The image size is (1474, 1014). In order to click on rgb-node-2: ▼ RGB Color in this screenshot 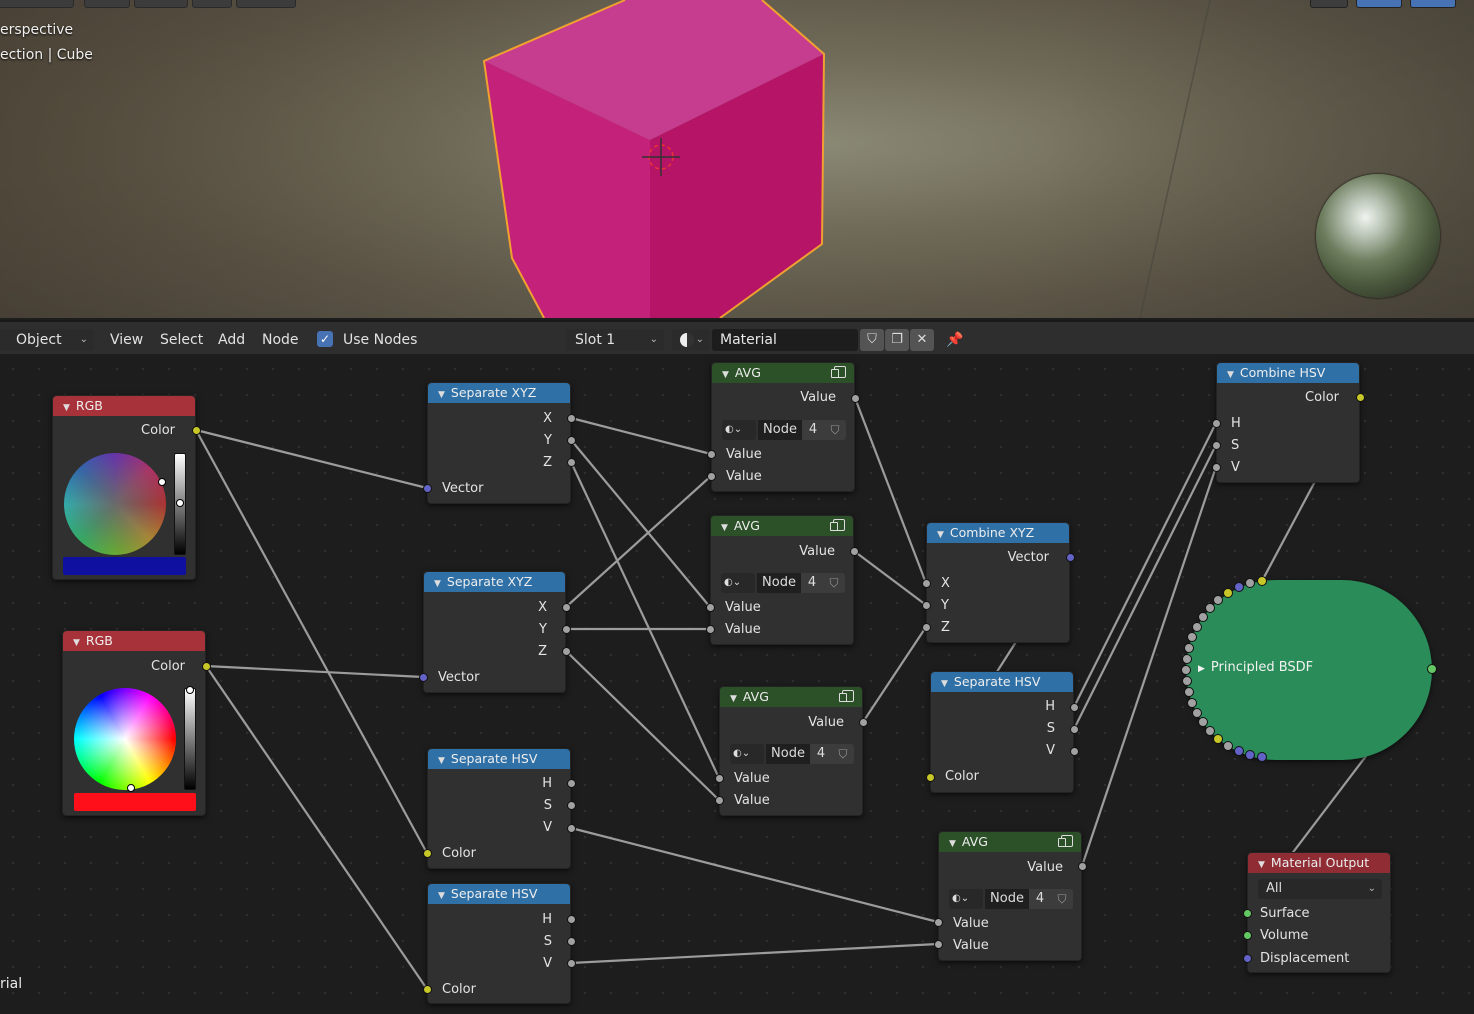, I will do `click(134, 723)`.